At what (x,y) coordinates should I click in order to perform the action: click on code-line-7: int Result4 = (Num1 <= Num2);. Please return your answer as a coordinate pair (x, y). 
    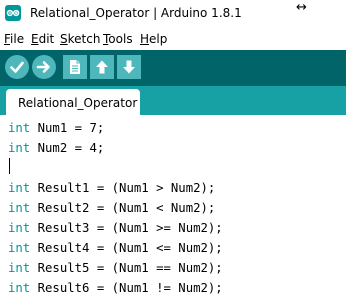
    Looking at the image, I should click on (115, 248).